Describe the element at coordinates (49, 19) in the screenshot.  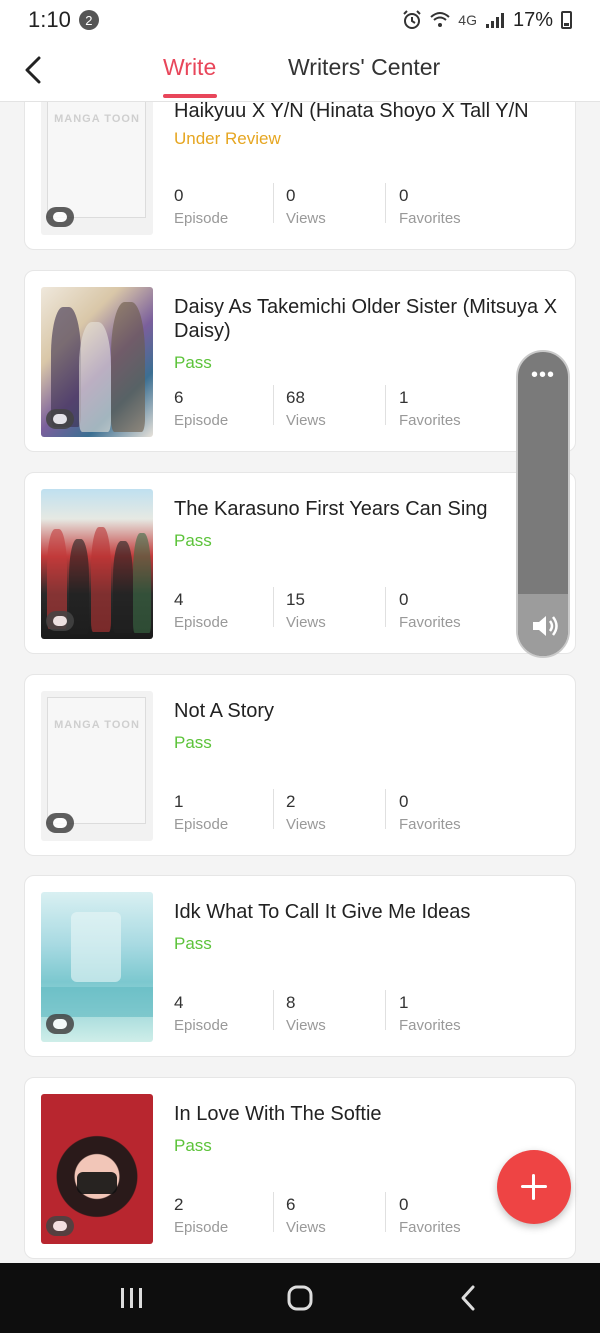
I see `status-time: 1:10` at that location.